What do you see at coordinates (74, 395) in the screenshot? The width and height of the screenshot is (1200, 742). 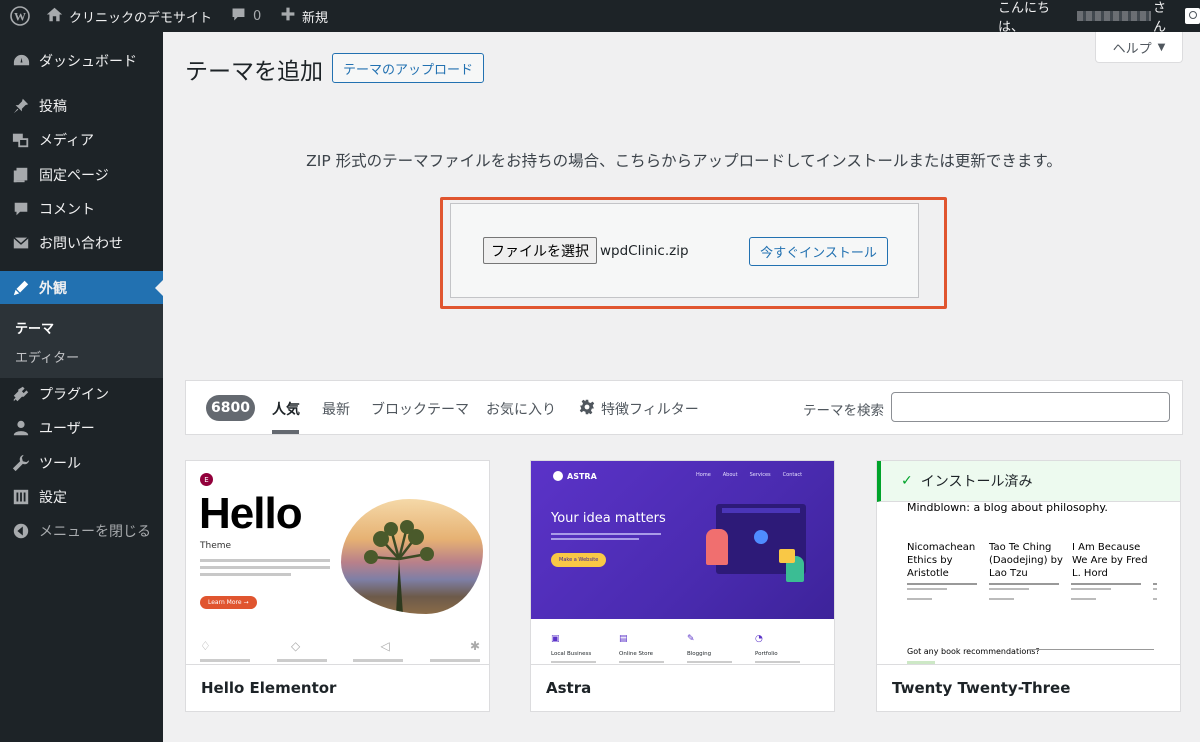 I see `sidebar-item-label: プラグイン` at bounding box center [74, 395].